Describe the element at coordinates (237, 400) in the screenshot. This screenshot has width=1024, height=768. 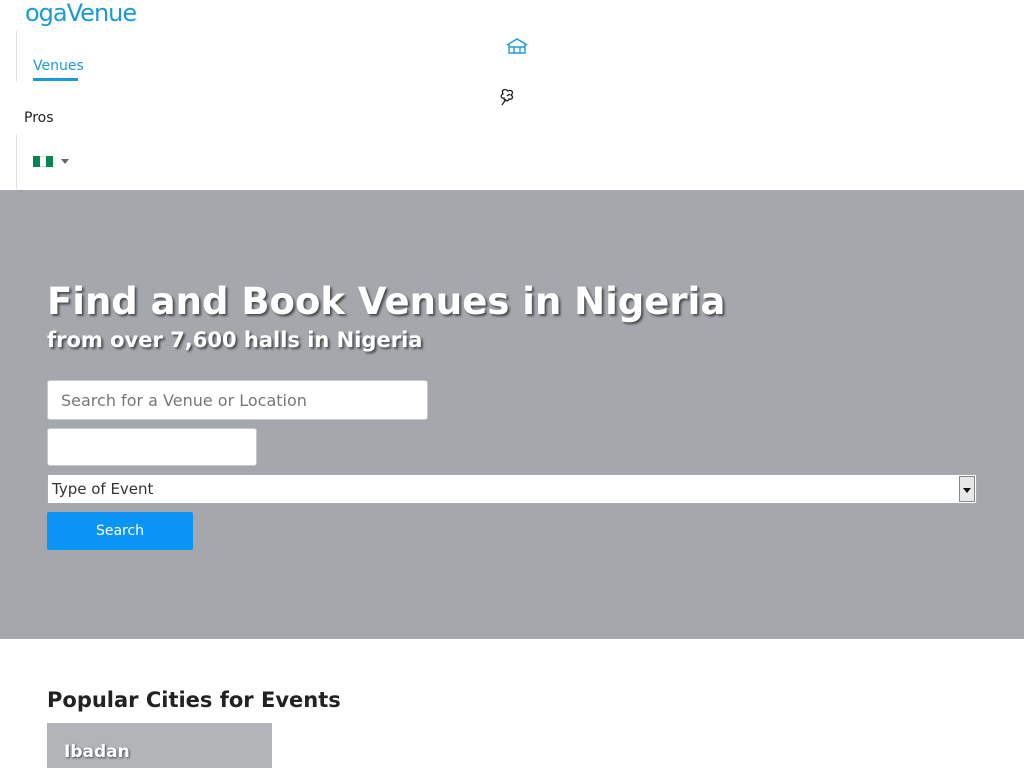
I see `venue-search-input` at that location.